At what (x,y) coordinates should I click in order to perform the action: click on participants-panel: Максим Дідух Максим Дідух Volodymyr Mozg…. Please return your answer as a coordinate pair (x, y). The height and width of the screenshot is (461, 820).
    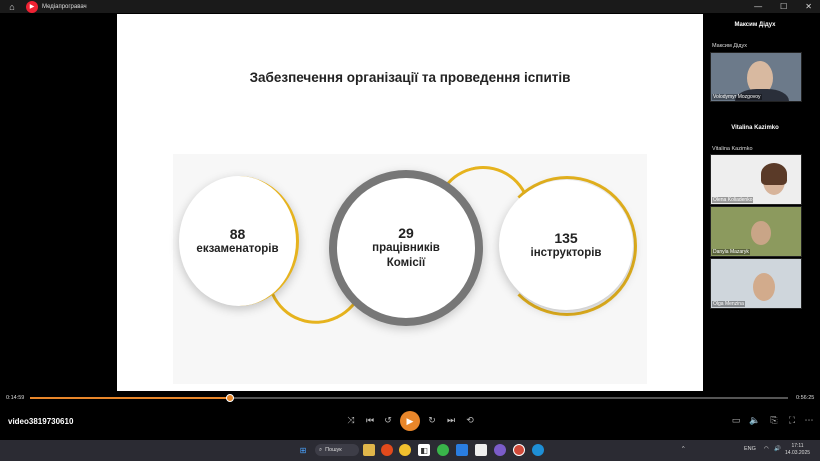
    Looking at the image, I should click on (762, 202).